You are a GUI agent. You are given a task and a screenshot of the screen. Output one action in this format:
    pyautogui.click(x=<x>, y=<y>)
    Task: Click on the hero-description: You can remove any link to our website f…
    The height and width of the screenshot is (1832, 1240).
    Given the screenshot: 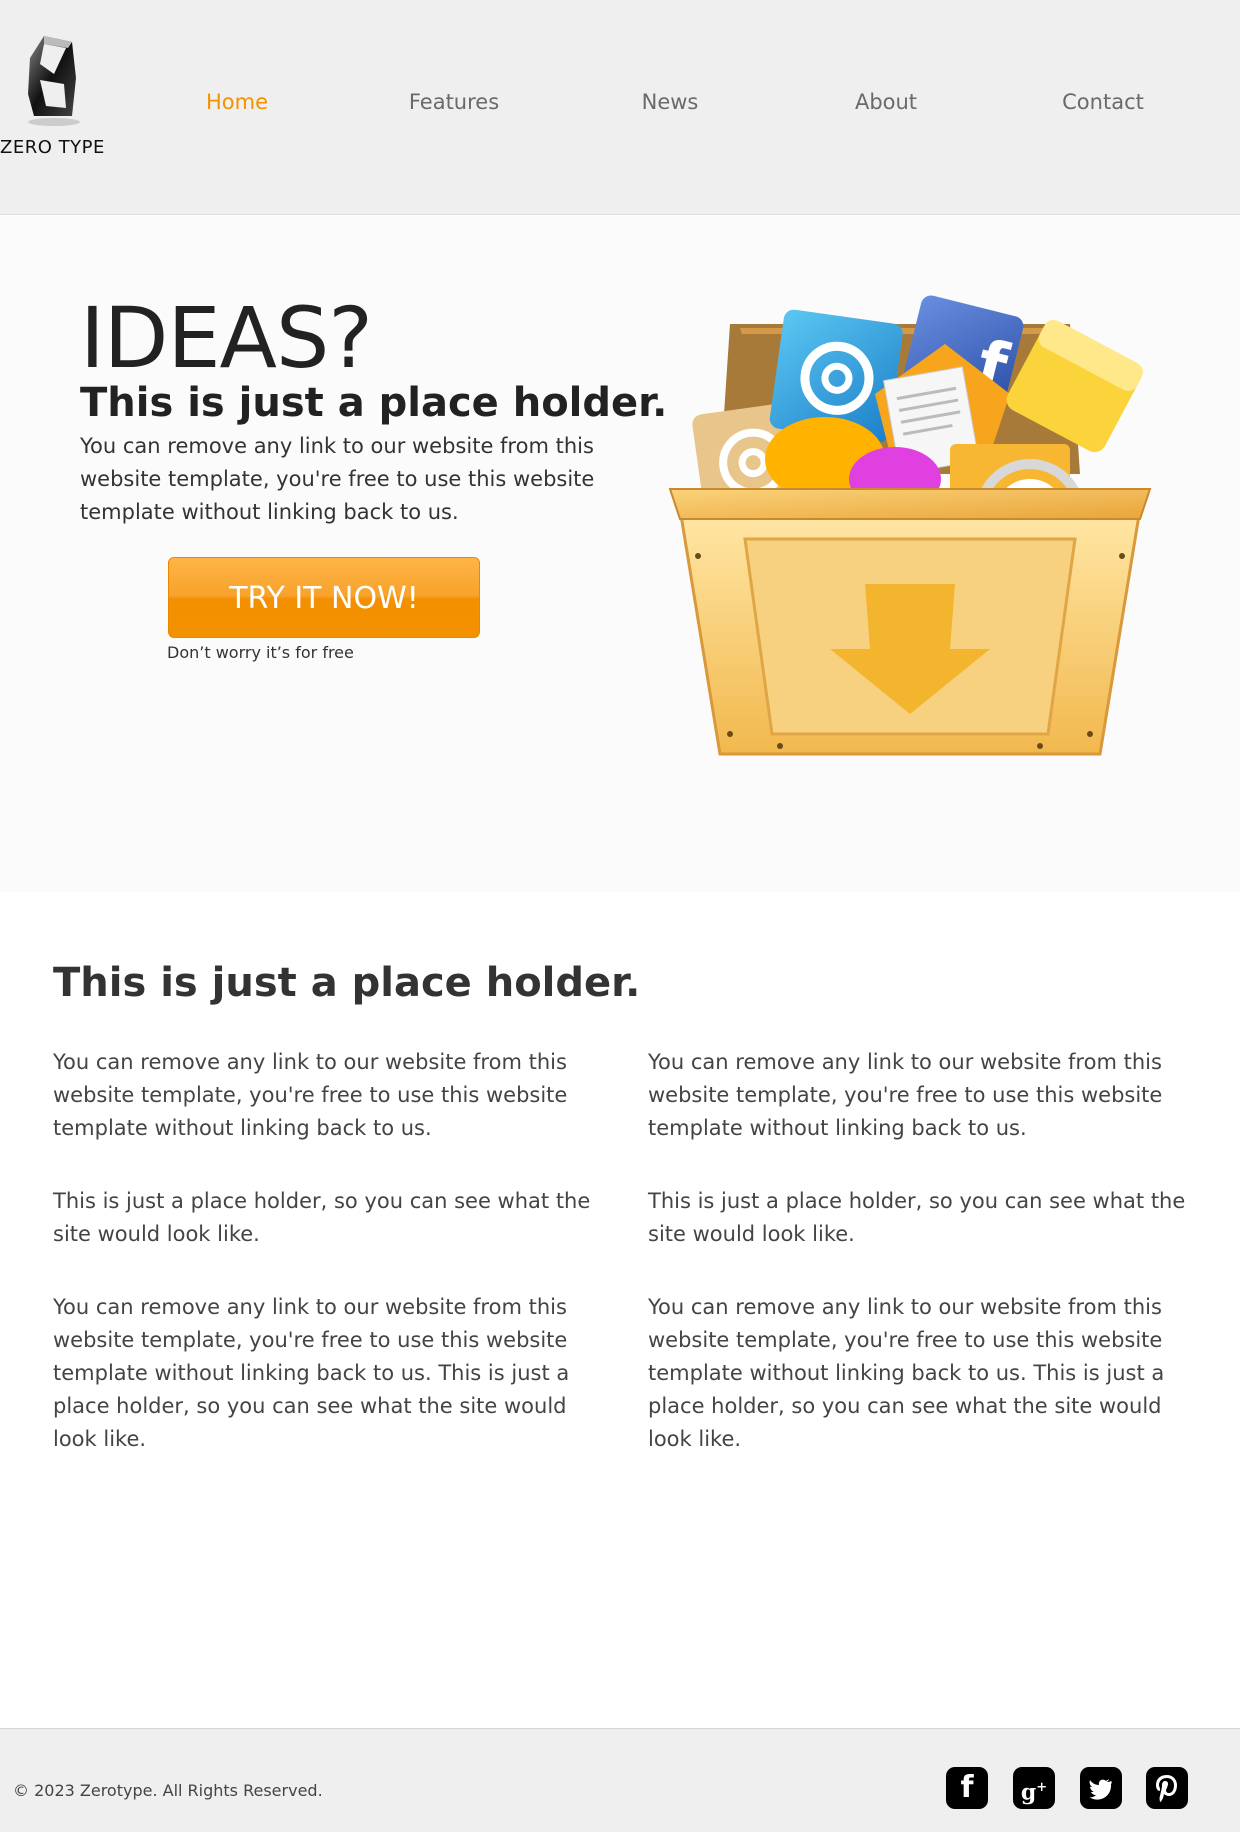 What is the action you would take?
    pyautogui.click(x=337, y=479)
    